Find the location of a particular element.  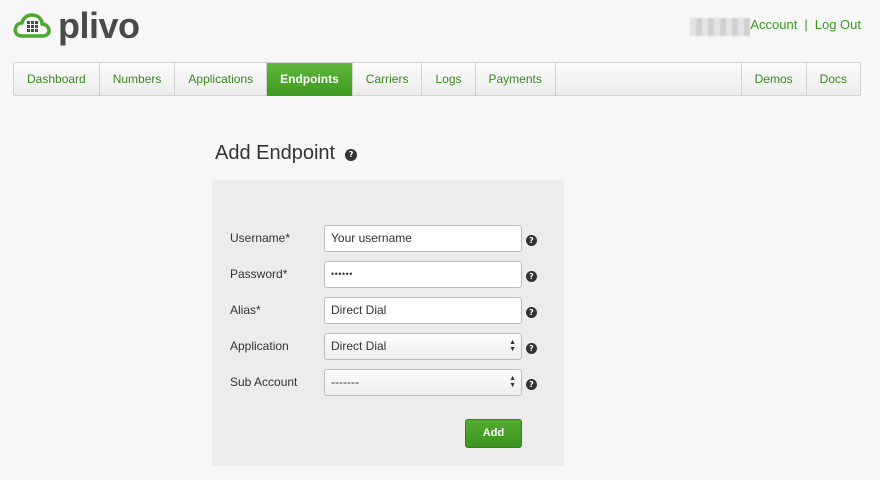

page-title: Add Endpoint ? is located at coordinates (286, 153).